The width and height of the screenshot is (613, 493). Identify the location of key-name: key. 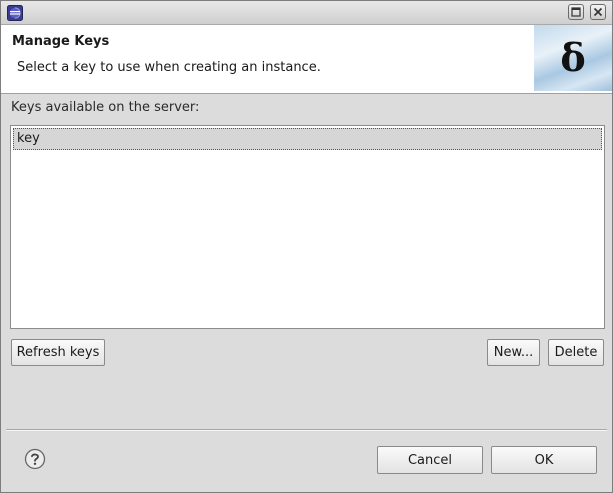
(28, 138).